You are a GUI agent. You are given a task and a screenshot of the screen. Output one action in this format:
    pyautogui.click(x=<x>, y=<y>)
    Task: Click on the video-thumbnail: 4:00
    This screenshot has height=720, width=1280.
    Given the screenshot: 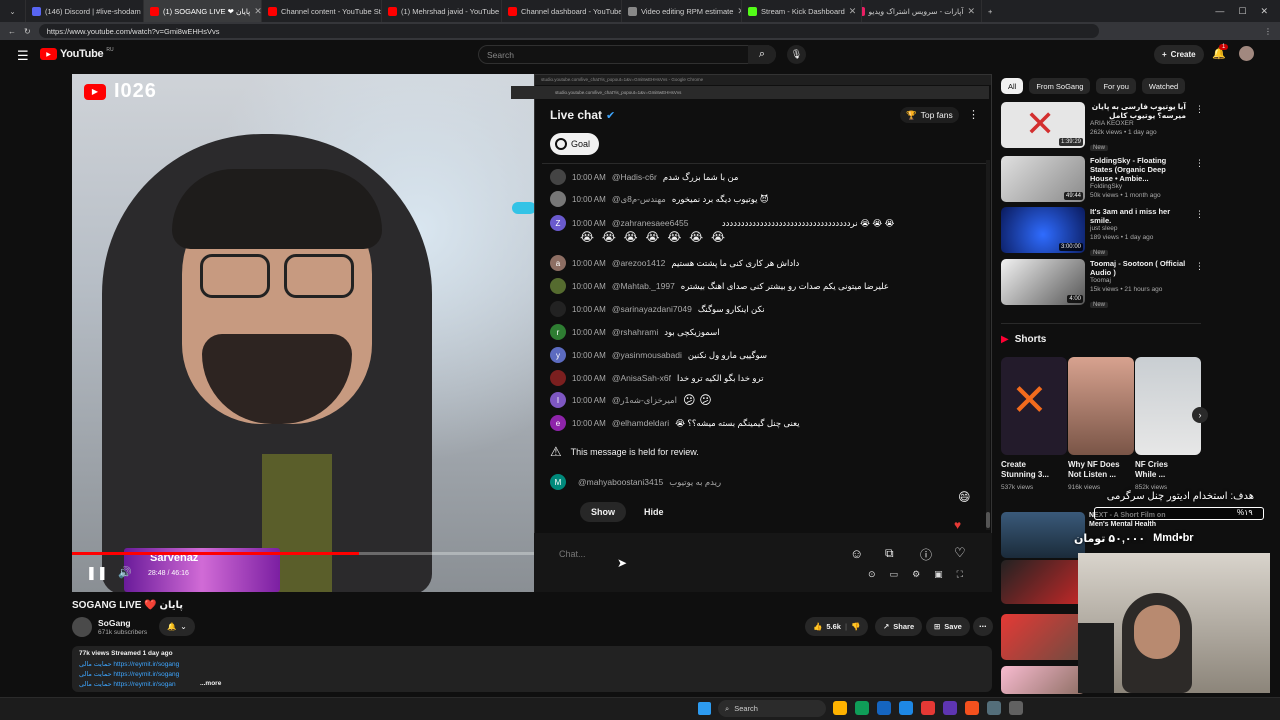 What is the action you would take?
    pyautogui.click(x=1043, y=282)
    